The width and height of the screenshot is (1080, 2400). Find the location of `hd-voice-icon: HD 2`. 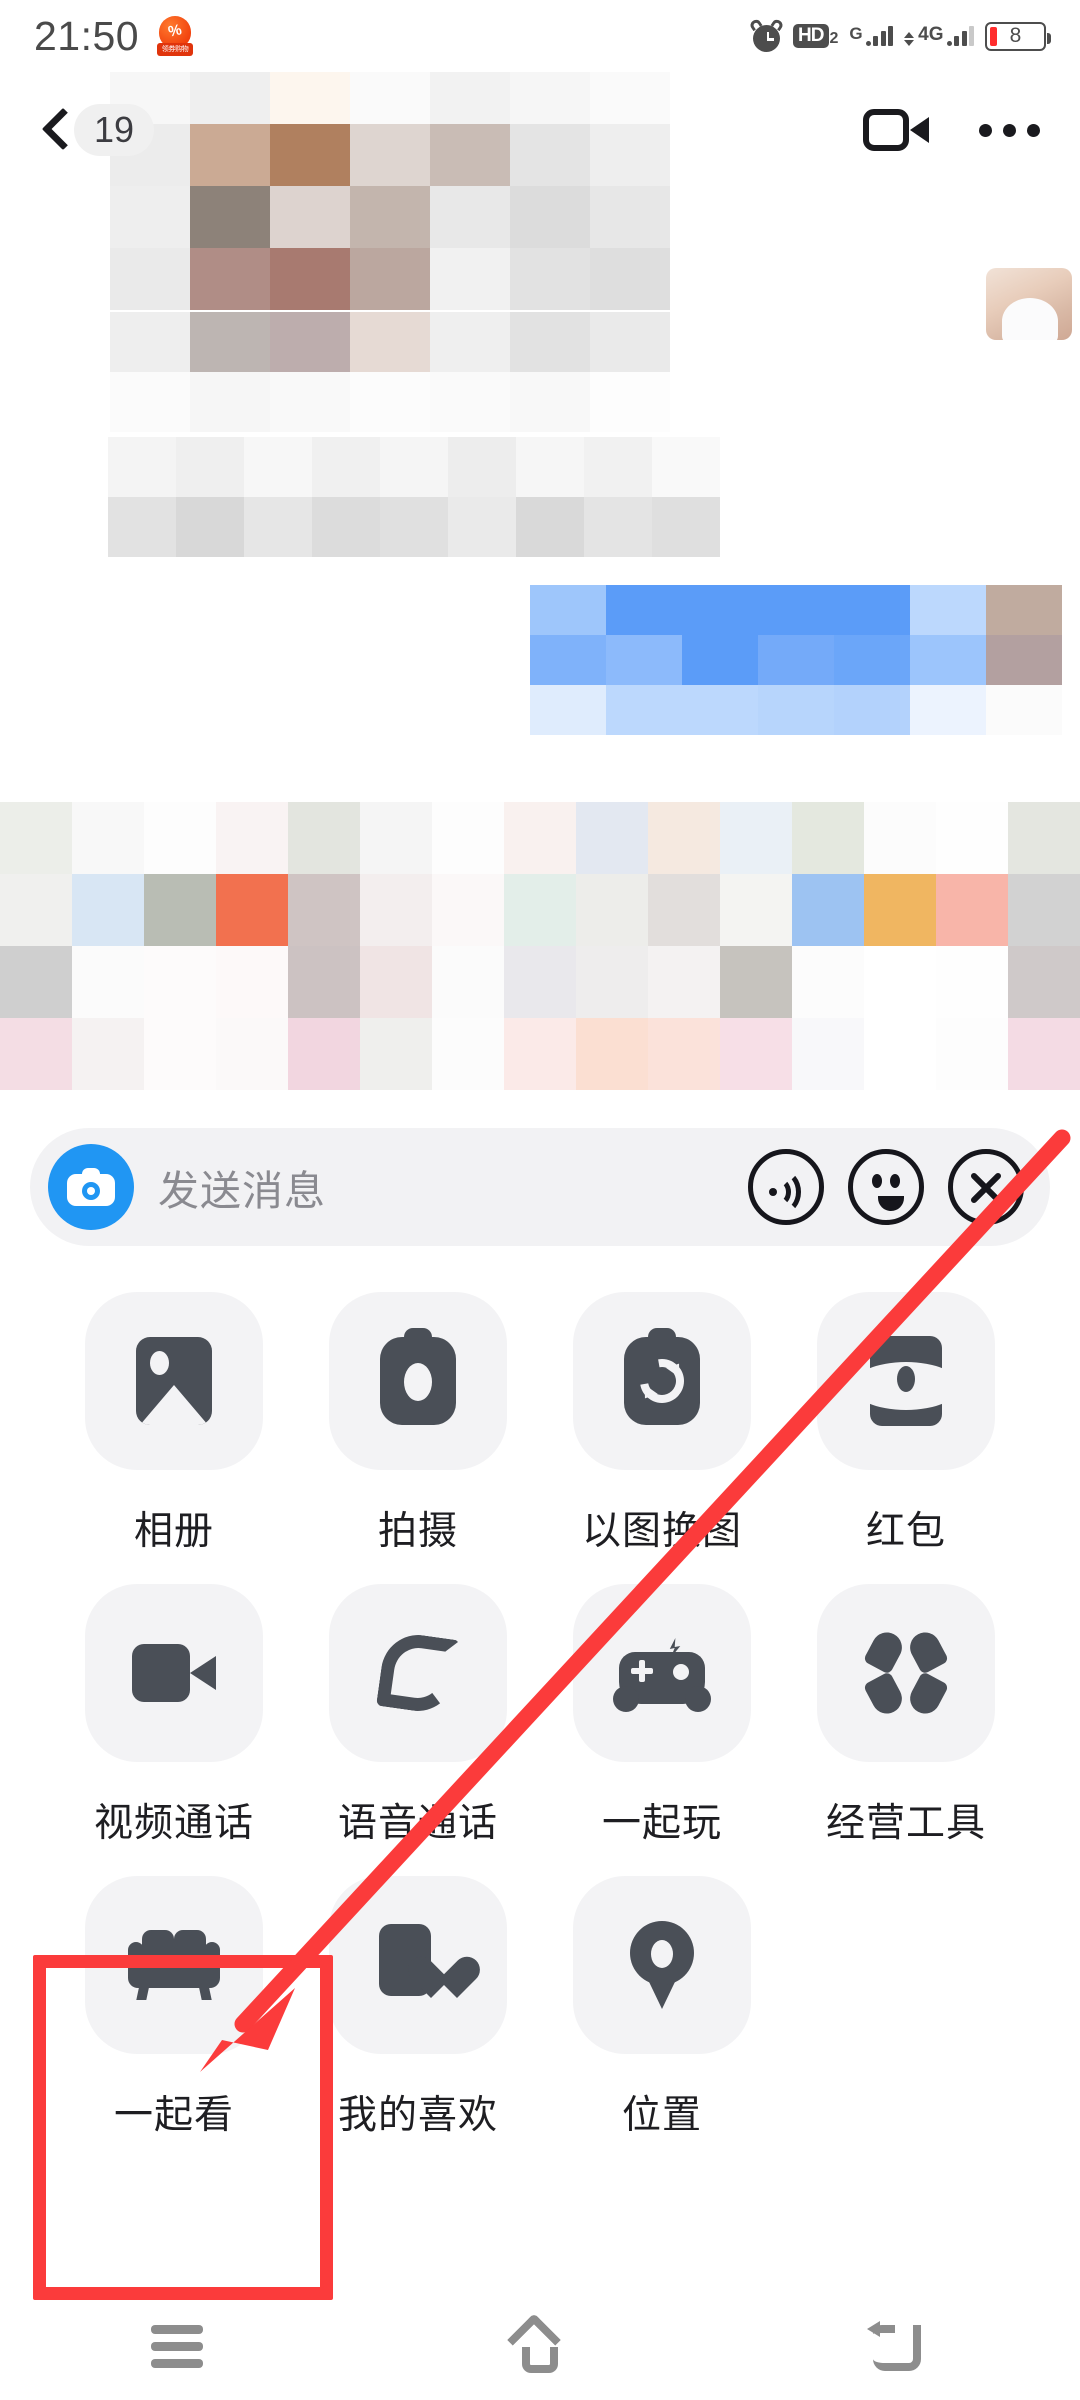

hd-voice-icon: HD 2 is located at coordinates (815, 36).